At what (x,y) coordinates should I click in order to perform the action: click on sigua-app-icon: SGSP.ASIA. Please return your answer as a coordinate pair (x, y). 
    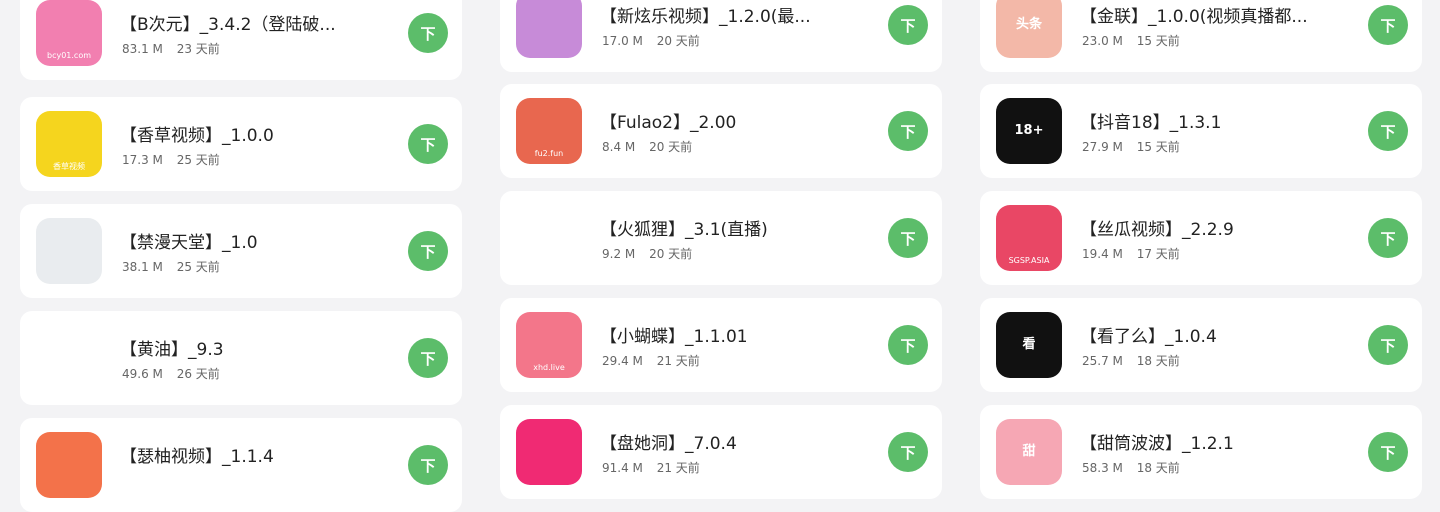
    Looking at the image, I should click on (1029, 238).